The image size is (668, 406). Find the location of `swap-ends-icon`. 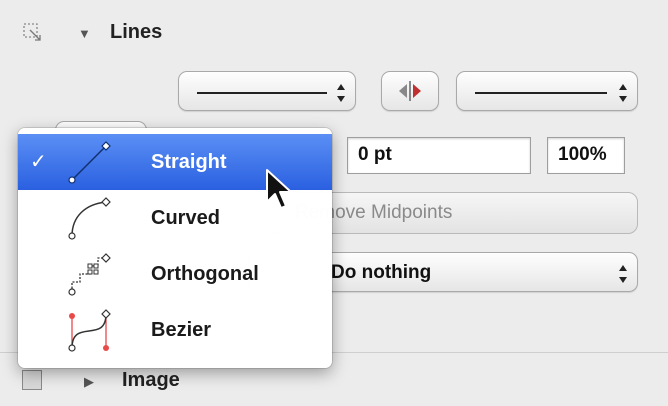

swap-ends-icon is located at coordinates (410, 91).